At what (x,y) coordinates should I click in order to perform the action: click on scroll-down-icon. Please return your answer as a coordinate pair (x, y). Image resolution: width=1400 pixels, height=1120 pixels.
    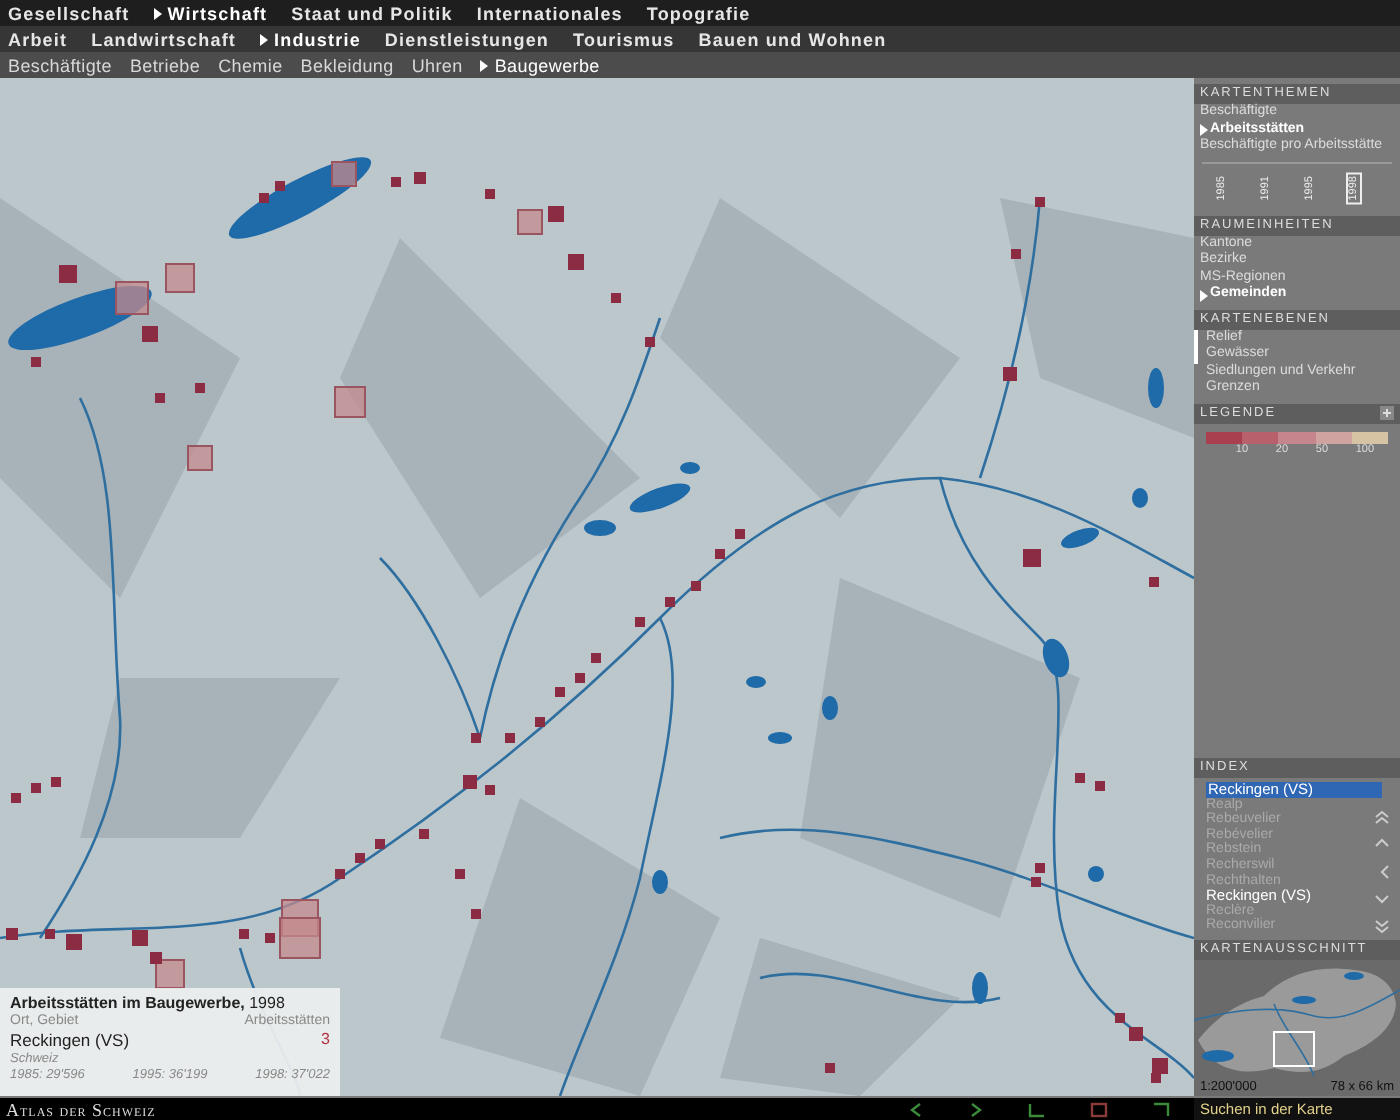
    Looking at the image, I should click on (1382, 899).